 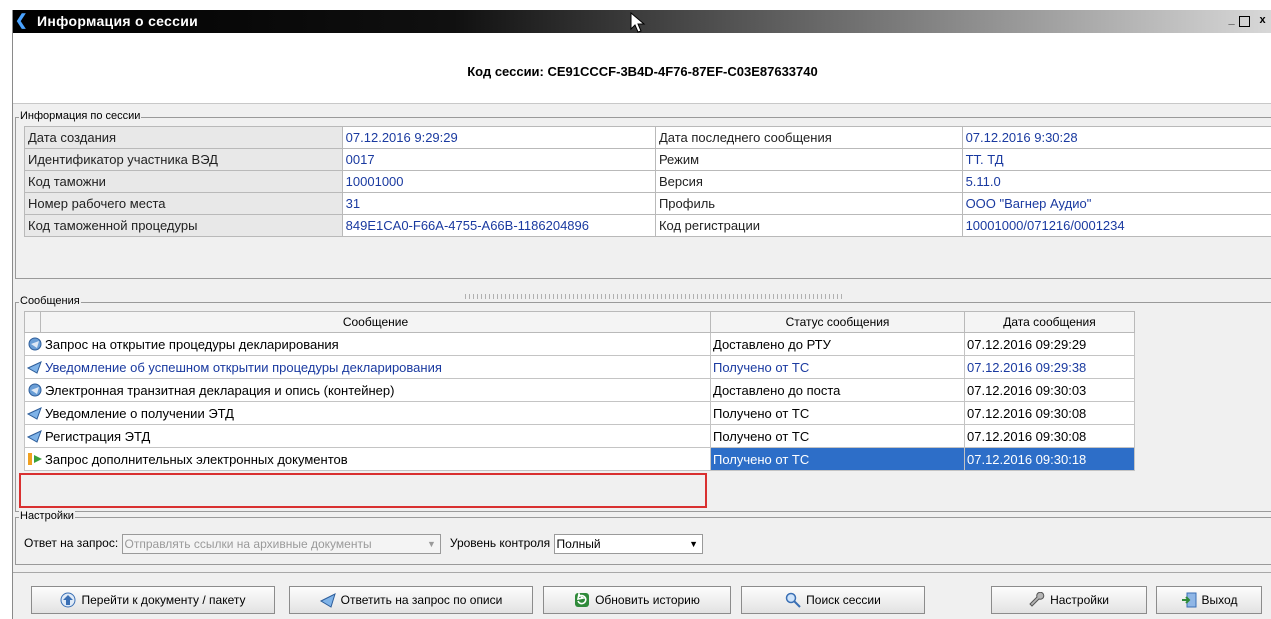 What do you see at coordinates (808, 181) in the screenshot?
I see `info-label: Версия` at bounding box center [808, 181].